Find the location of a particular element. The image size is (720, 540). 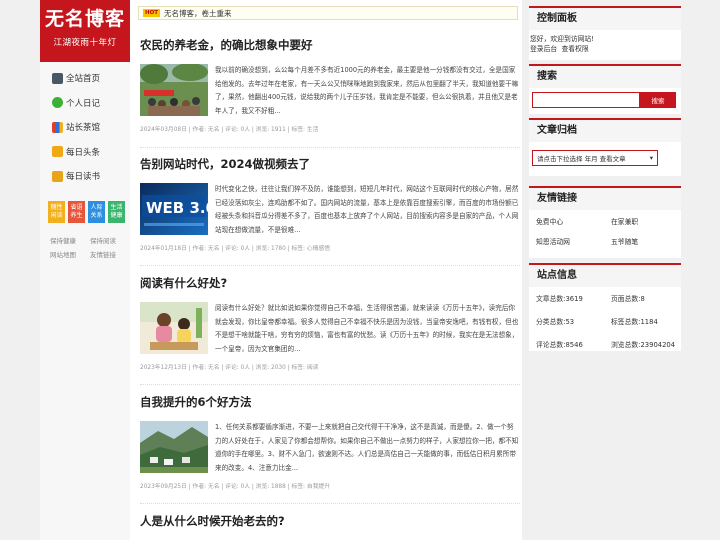

post-title: 自我提升的6个好方法 is located at coordinates (330, 402).